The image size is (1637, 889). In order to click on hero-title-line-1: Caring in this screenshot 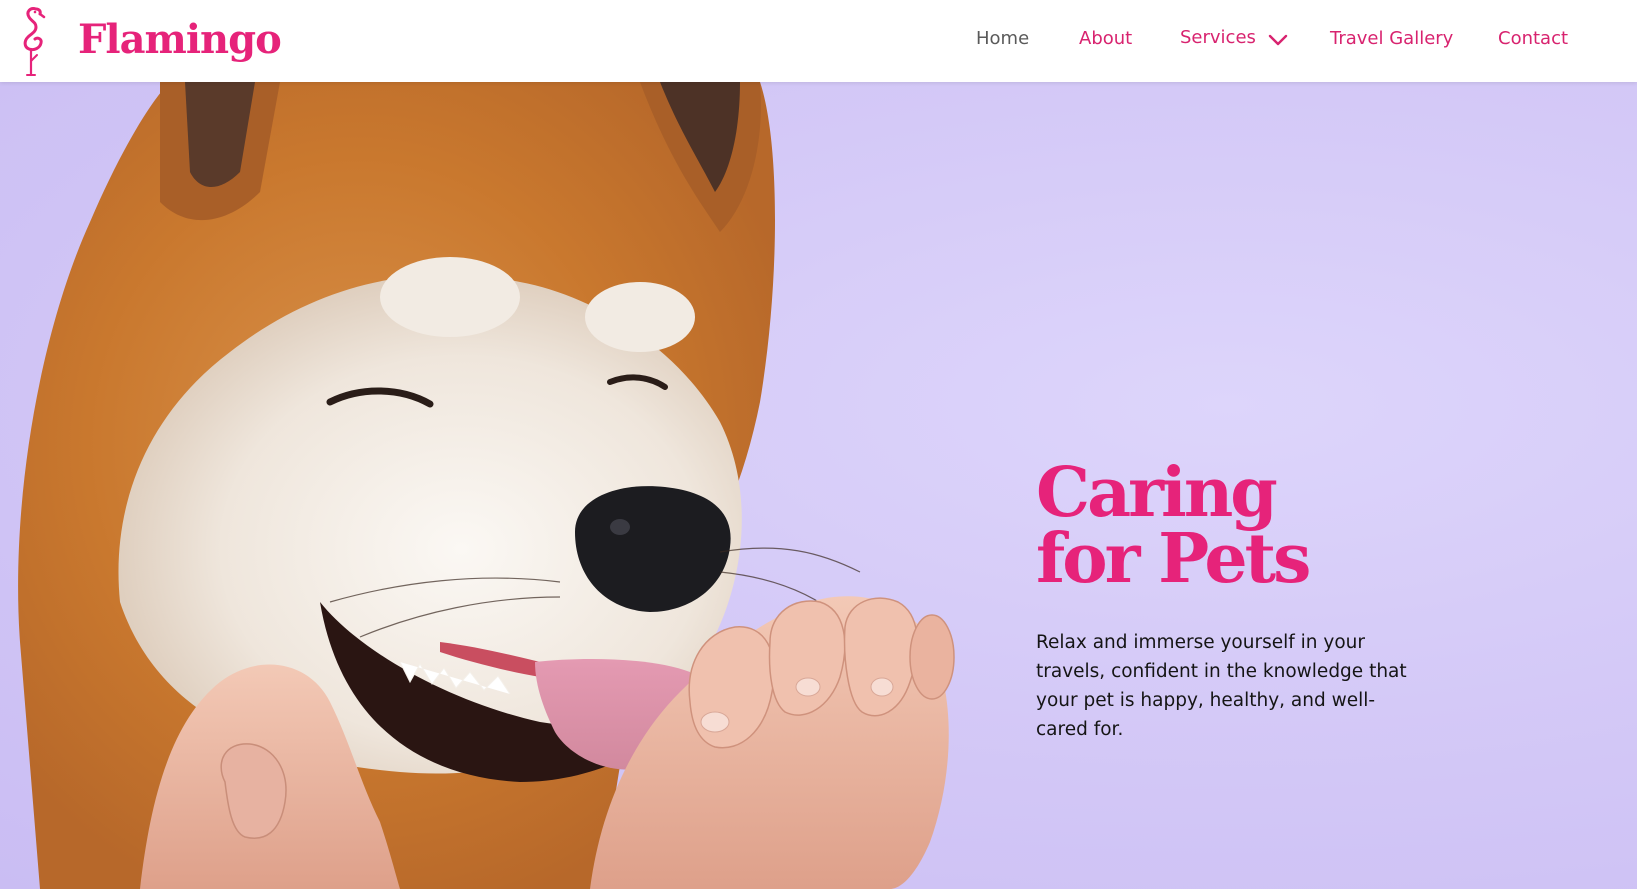, I will do `click(1157, 493)`.